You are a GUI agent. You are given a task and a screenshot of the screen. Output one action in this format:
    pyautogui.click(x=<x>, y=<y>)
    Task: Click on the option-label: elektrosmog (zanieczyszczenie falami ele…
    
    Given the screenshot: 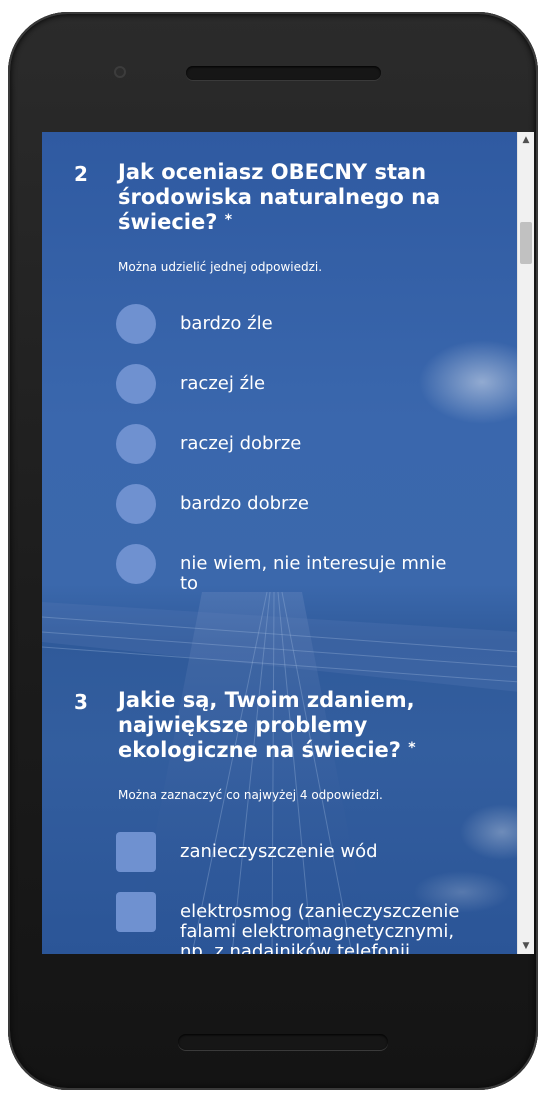 What is the action you would take?
    pyautogui.click(x=320, y=928)
    